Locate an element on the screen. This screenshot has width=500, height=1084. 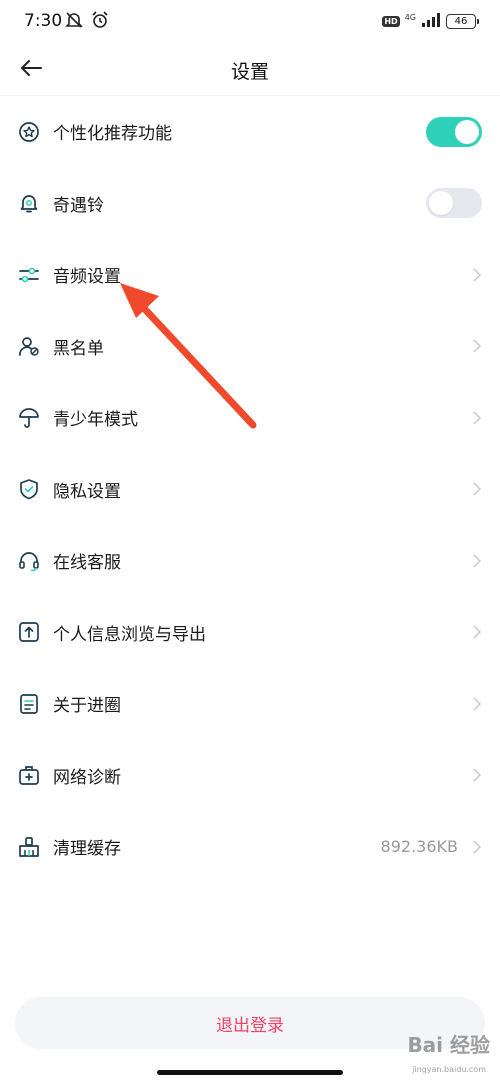
setting-label: 个人信息浏览与导出 is located at coordinates (129, 634).